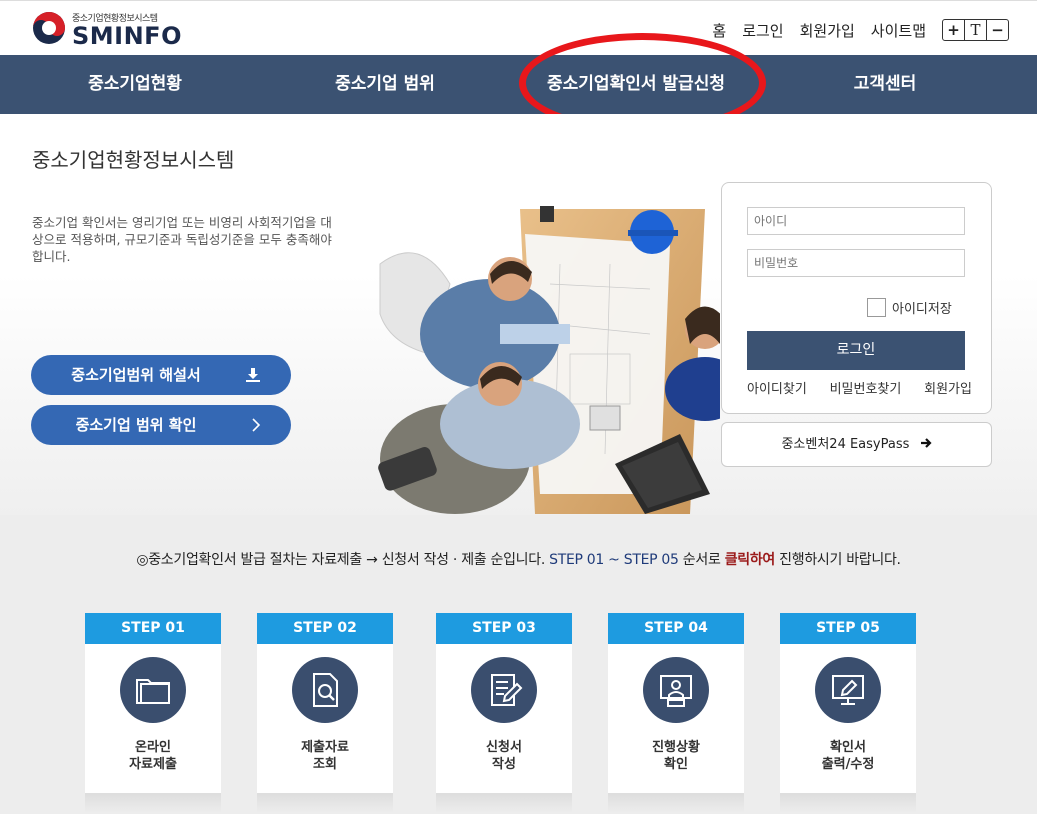  Describe the element at coordinates (136, 375) in the screenshot. I see `guide-download-label: 중소기업범위 해설서` at that location.